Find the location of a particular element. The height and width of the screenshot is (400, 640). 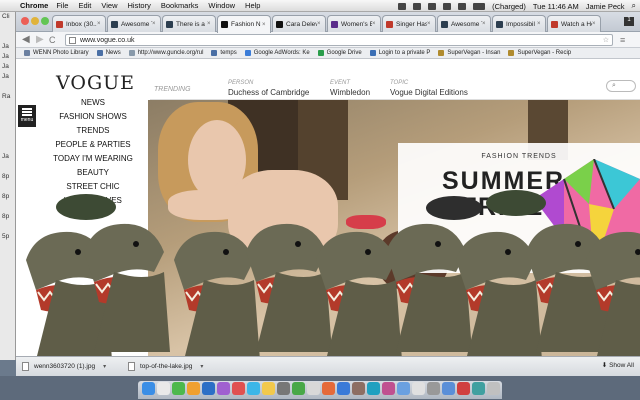

forward-button: ▶ is located at coordinates (40, 40).